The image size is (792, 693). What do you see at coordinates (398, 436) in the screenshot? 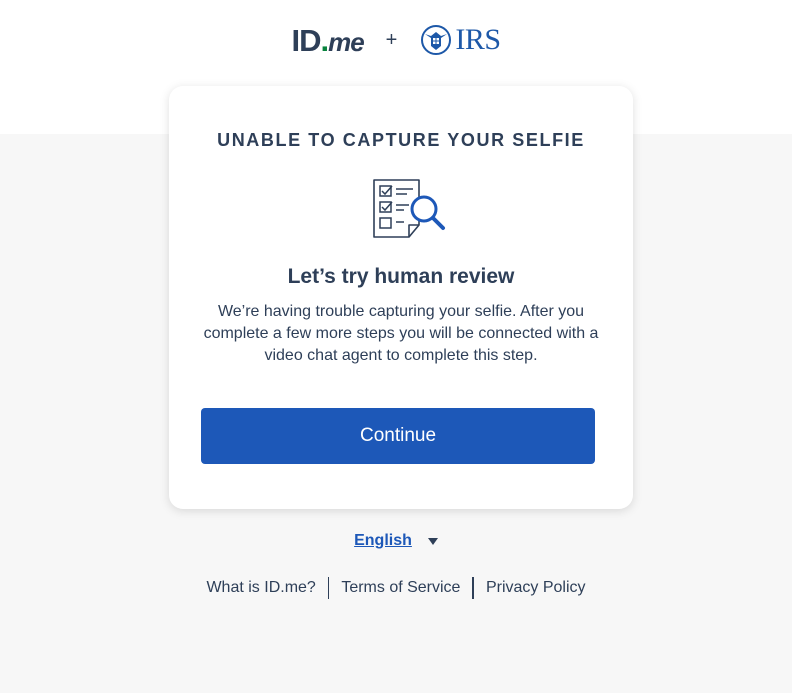
I see `continue-button: Continue` at bounding box center [398, 436].